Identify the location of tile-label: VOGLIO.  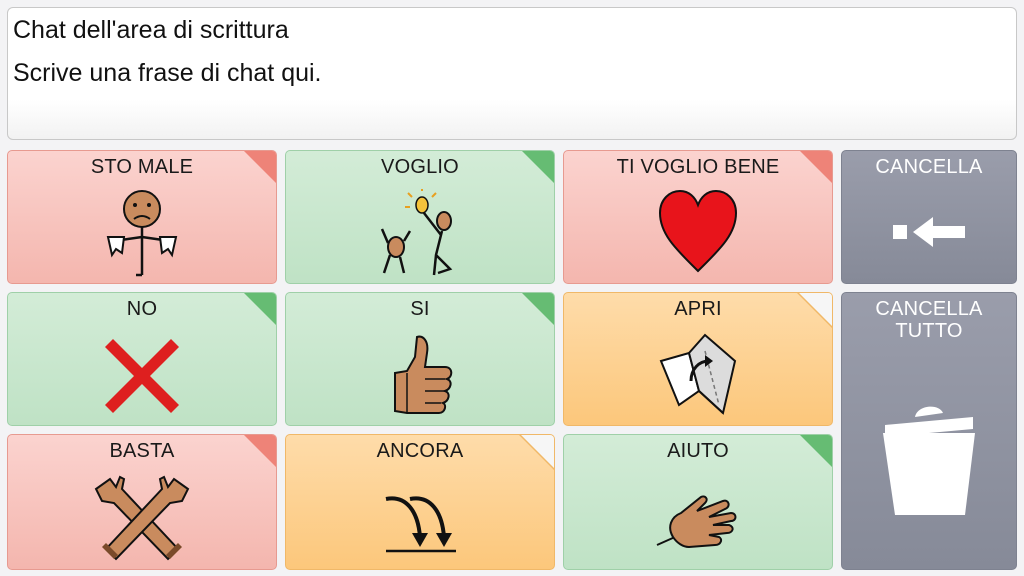
(420, 167).